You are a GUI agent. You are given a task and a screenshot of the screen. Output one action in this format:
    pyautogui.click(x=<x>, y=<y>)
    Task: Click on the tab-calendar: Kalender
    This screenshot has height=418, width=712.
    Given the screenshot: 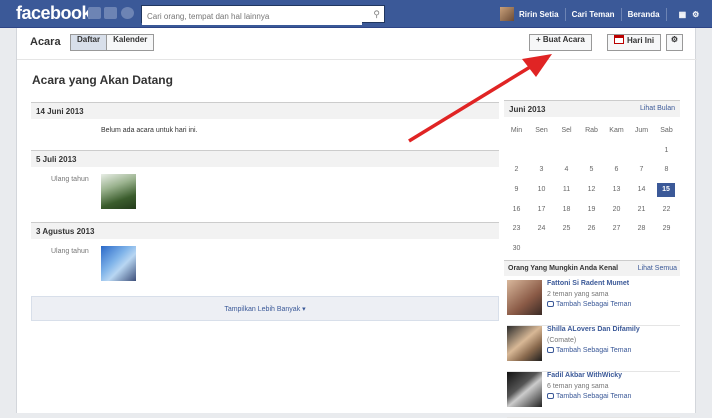 What is the action you would take?
    pyautogui.click(x=131, y=42)
    